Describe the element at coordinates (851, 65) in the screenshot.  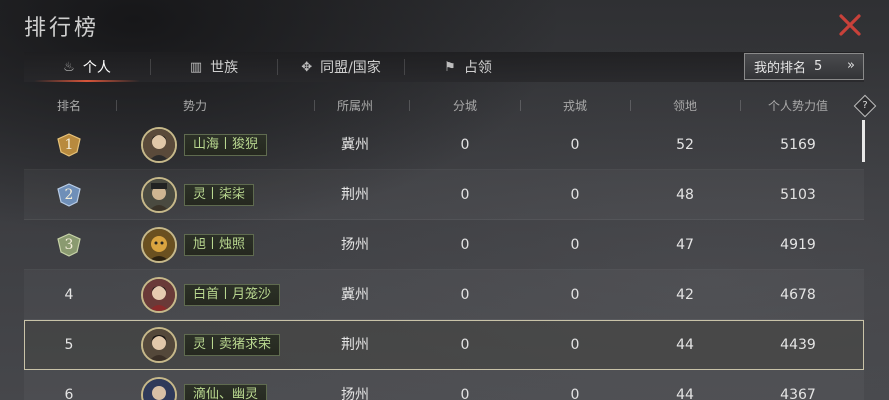
I see `double-chevron-right-icon: »` at that location.